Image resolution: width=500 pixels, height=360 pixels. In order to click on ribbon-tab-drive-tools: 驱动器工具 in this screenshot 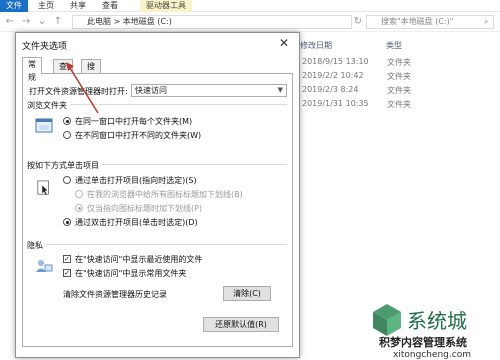, I will do `click(166, 6)`.